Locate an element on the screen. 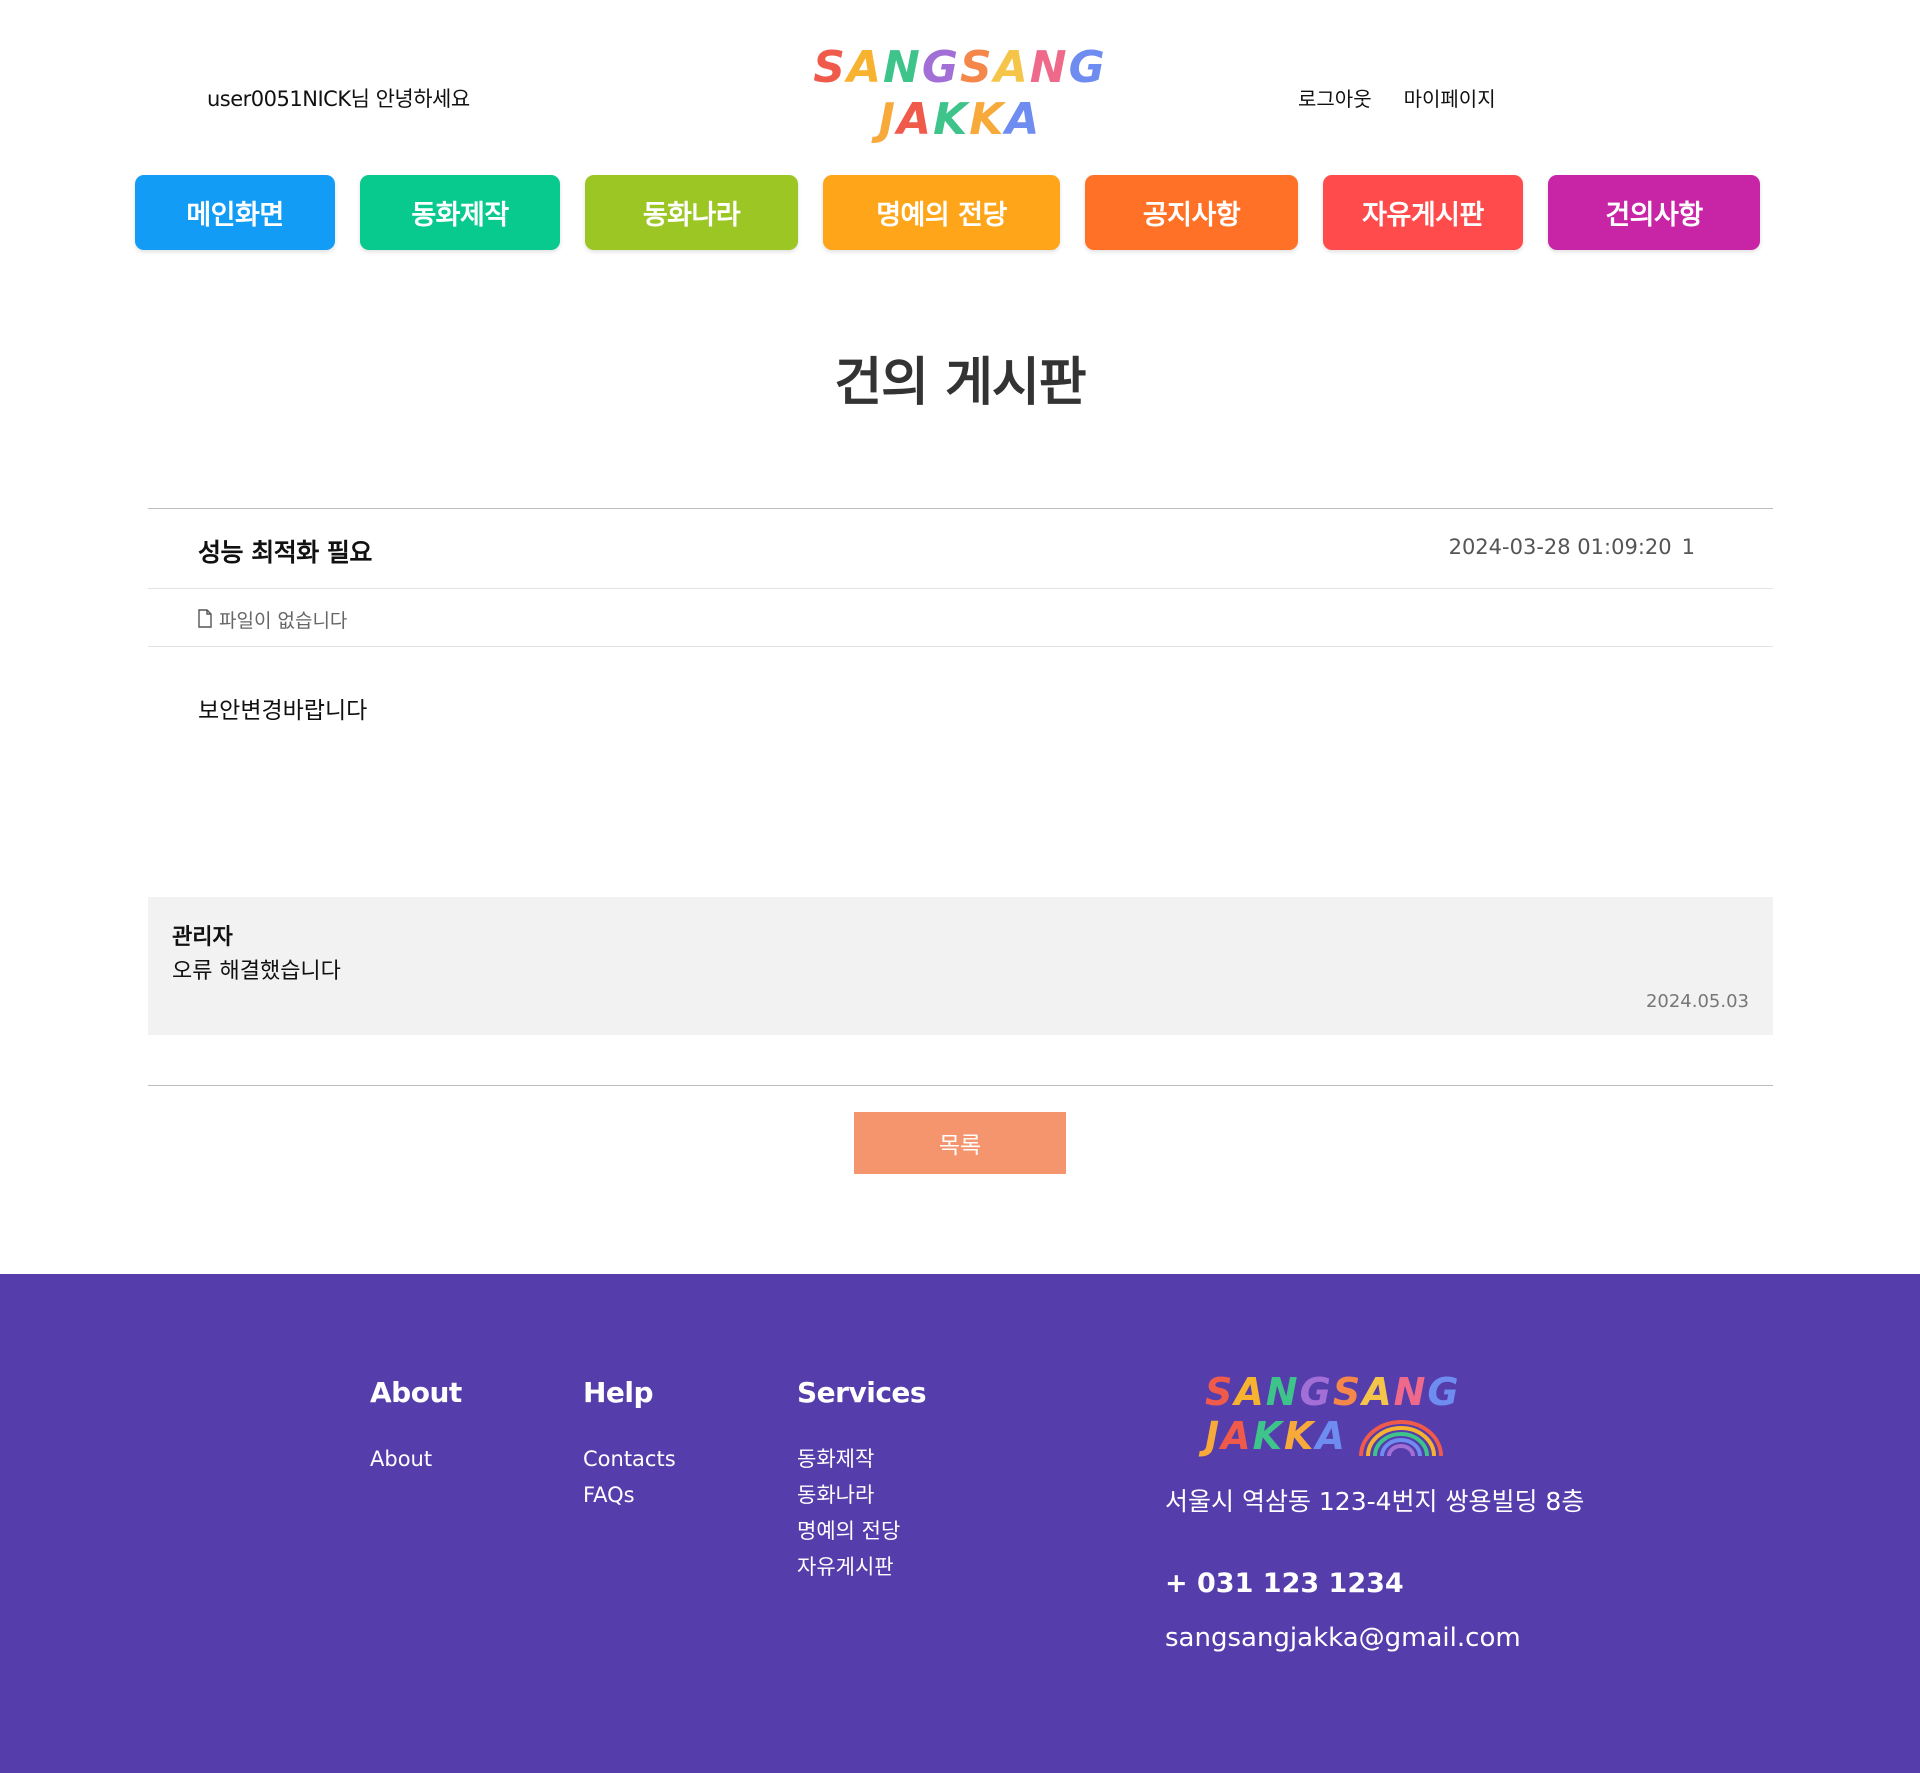 This screenshot has width=1920, height=1773. logout-link: 로그아웃 is located at coordinates (1335, 97).